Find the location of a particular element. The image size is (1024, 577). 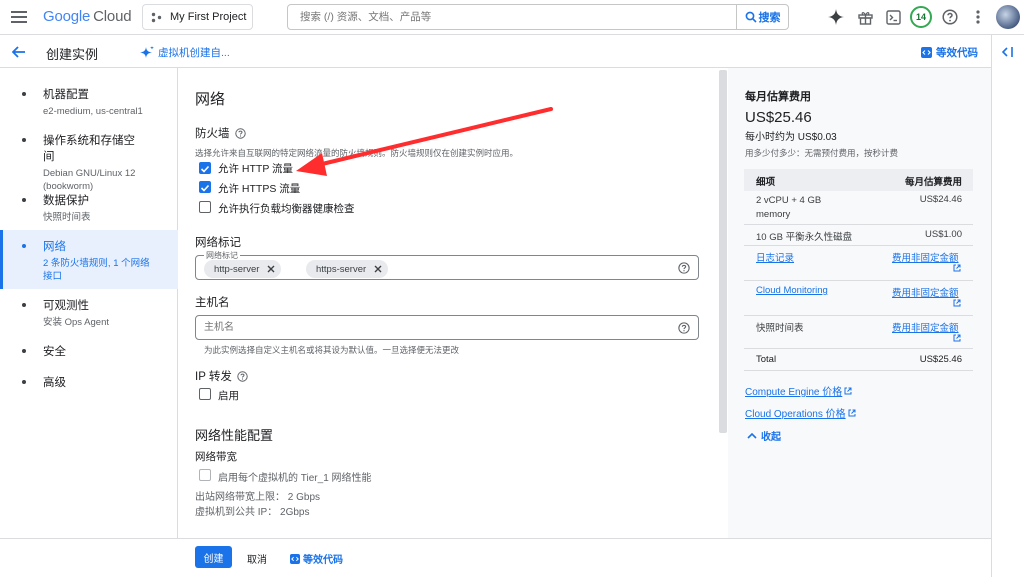

search-input is located at coordinates (512, 17).